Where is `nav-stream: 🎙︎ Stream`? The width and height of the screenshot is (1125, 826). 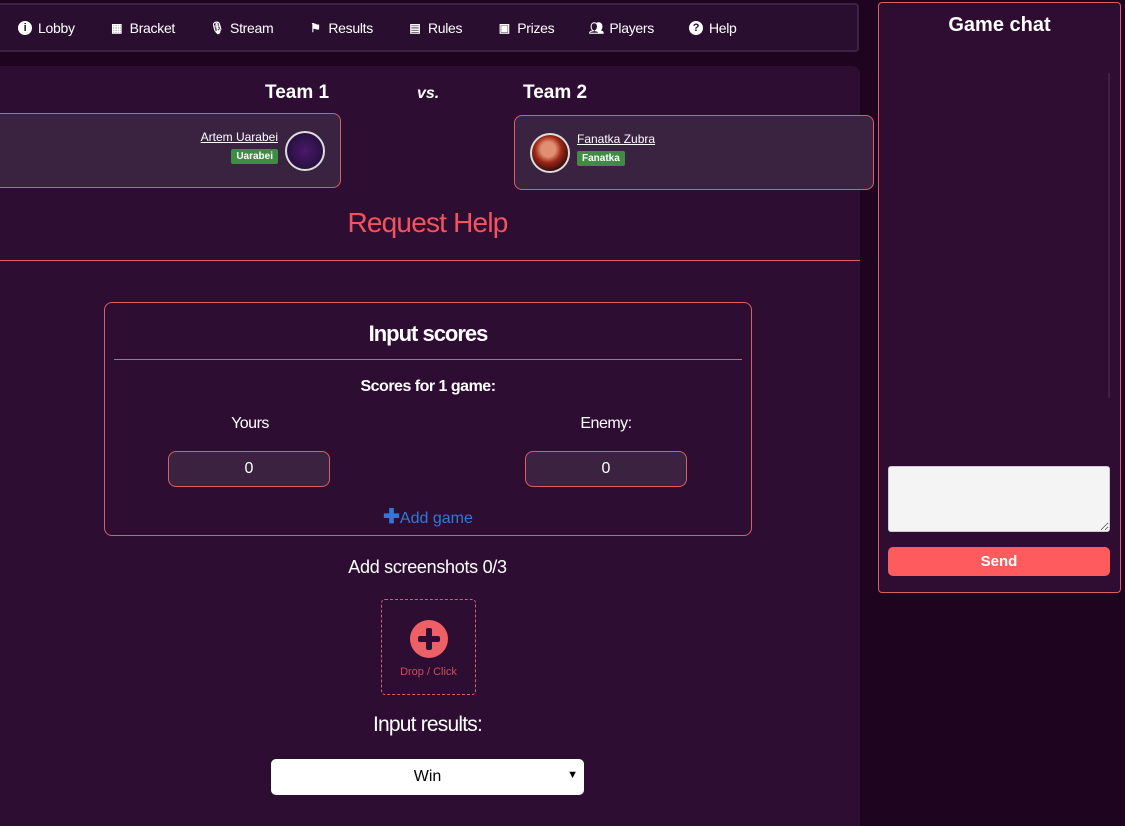 nav-stream: 🎙︎ Stream is located at coordinates (241, 28).